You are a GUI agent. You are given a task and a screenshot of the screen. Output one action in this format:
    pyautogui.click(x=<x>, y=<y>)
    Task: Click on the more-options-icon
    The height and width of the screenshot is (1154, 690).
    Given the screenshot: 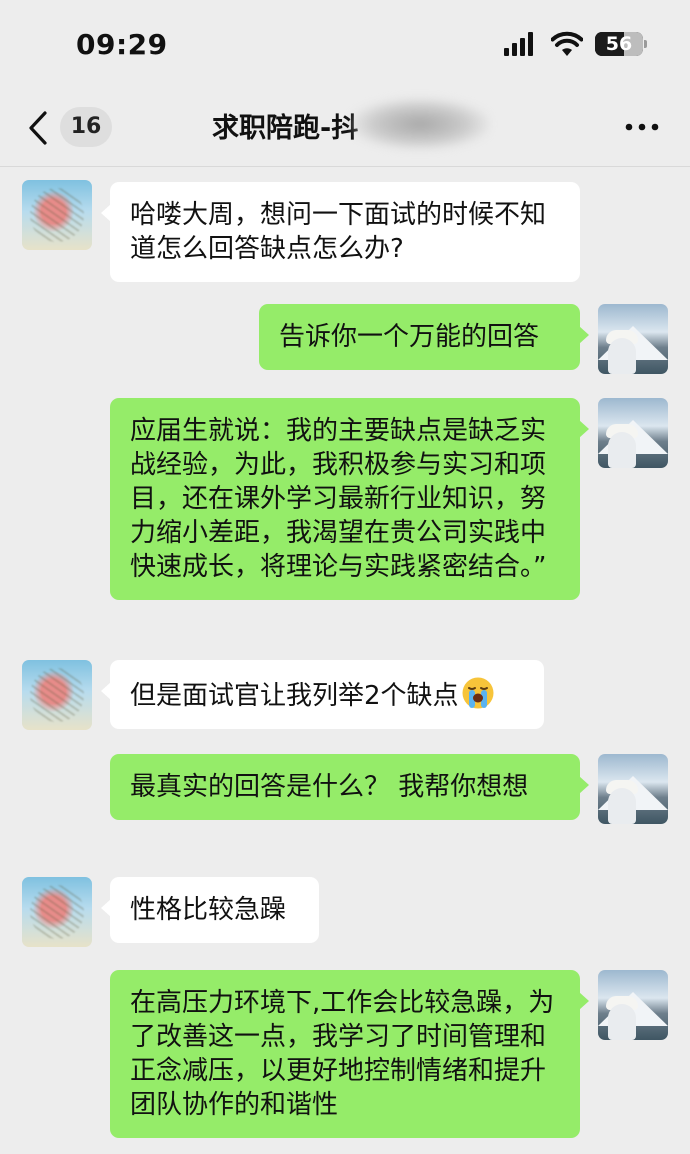 What is the action you would take?
    pyautogui.click(x=642, y=127)
    